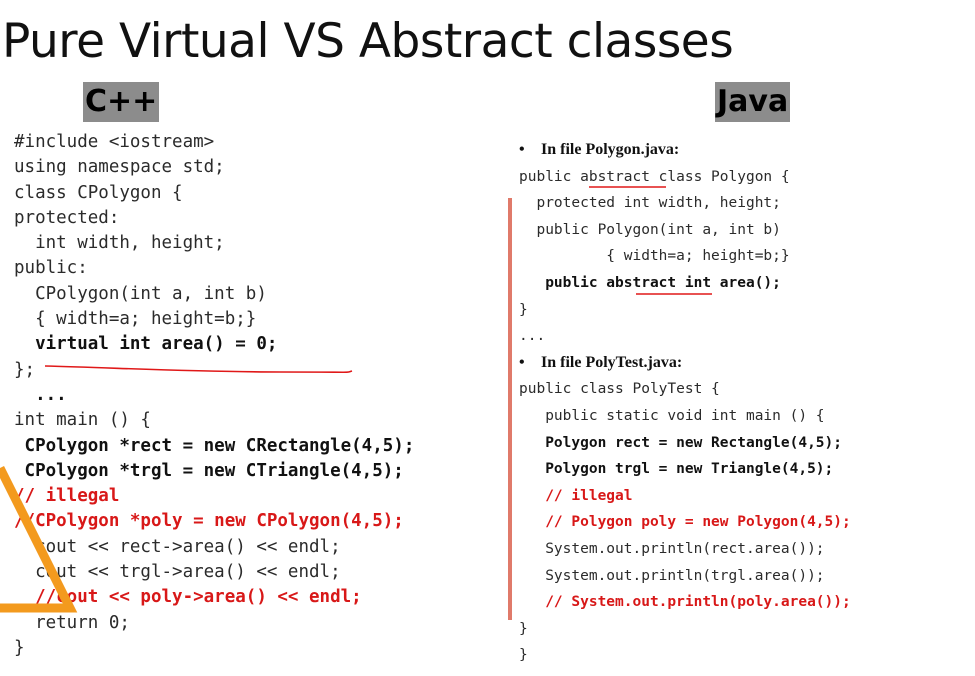 This screenshot has width=975, height=676. I want to click on code-line: using namespace std;, so click(119, 167).